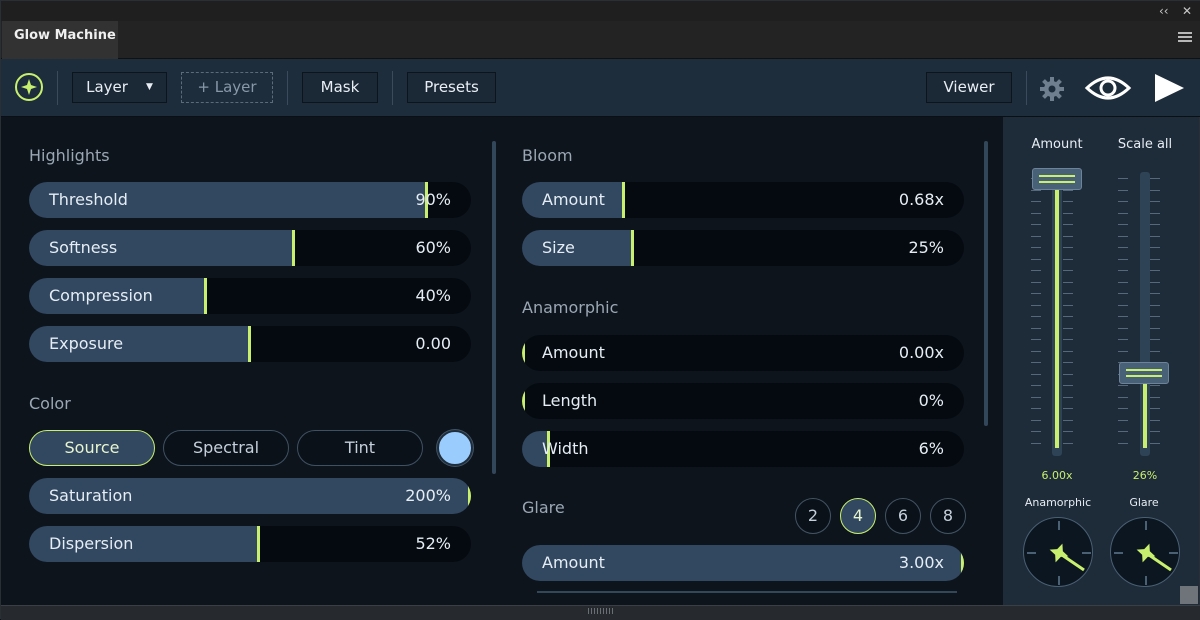 This screenshot has width=1200, height=620. What do you see at coordinates (1057, 144) in the screenshot?
I see `amount-fader-label: Amount` at bounding box center [1057, 144].